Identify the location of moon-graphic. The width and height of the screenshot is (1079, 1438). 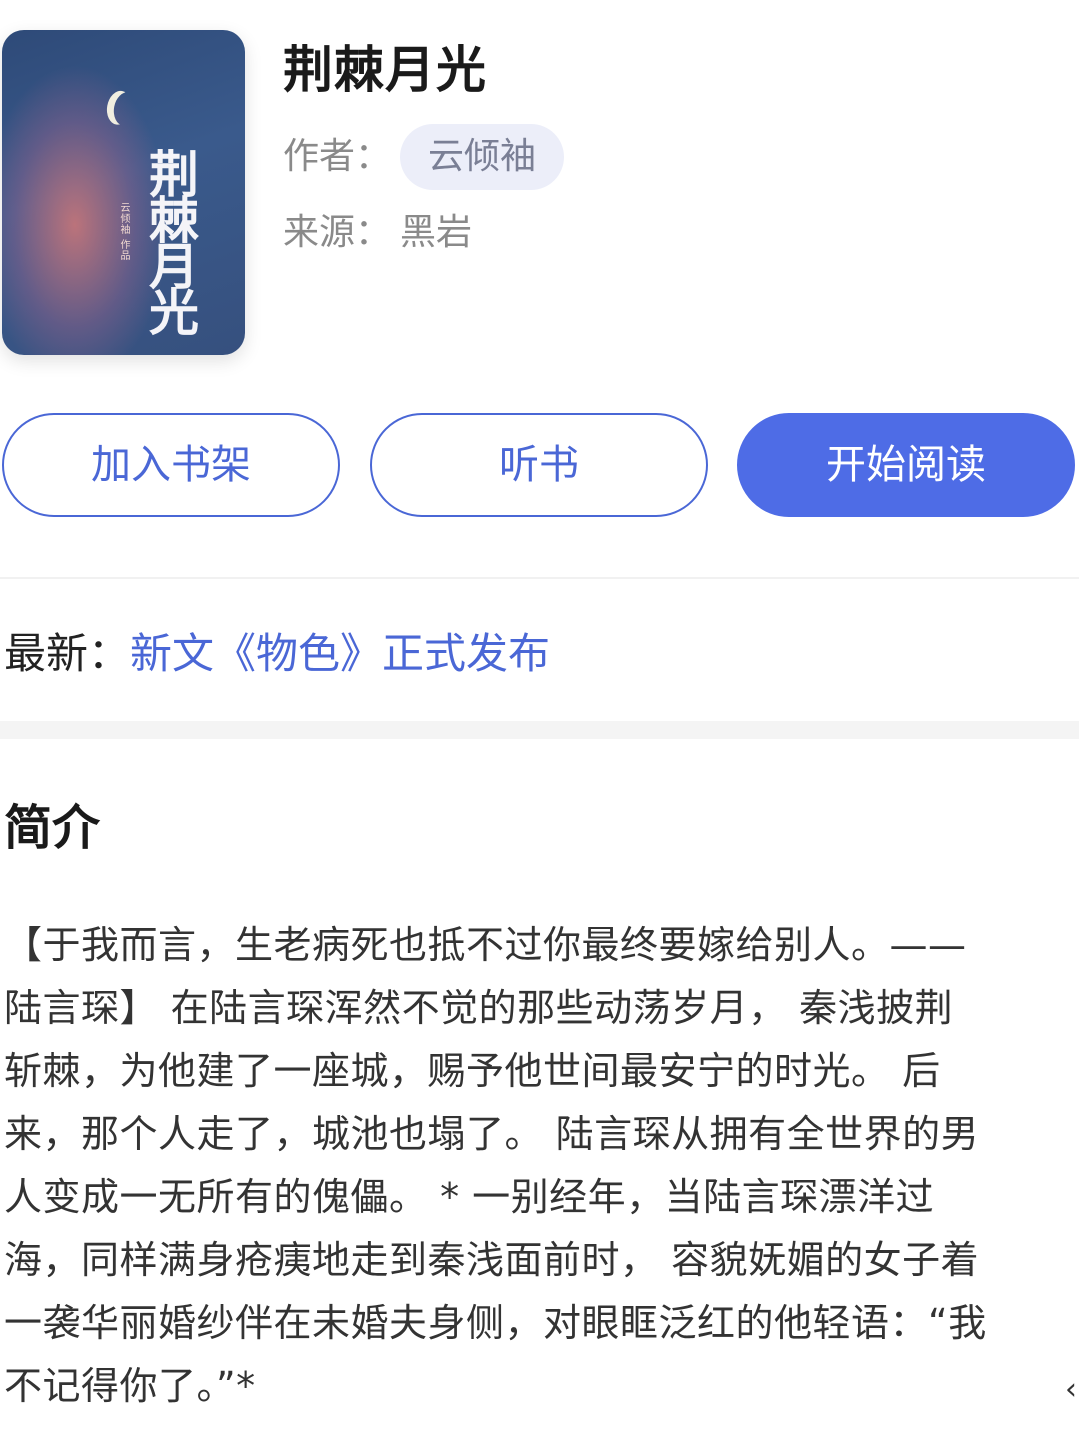
(126, 109).